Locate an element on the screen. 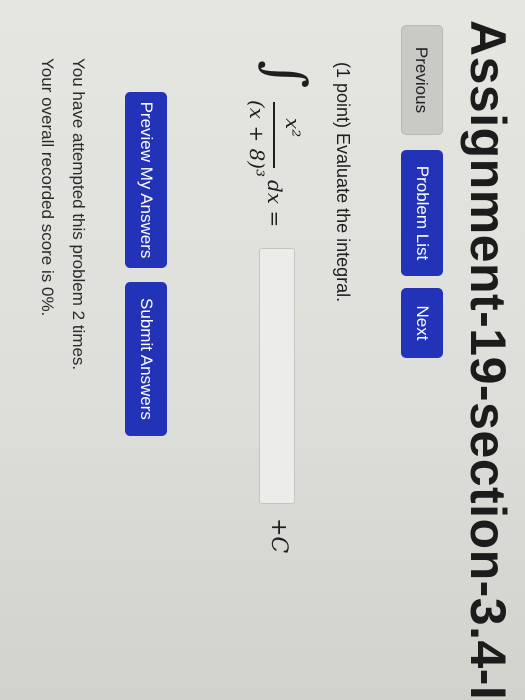 This screenshot has width=525, height=700. attempts-message: You have attempted this problem 2 times. is located at coordinates (78, 214).